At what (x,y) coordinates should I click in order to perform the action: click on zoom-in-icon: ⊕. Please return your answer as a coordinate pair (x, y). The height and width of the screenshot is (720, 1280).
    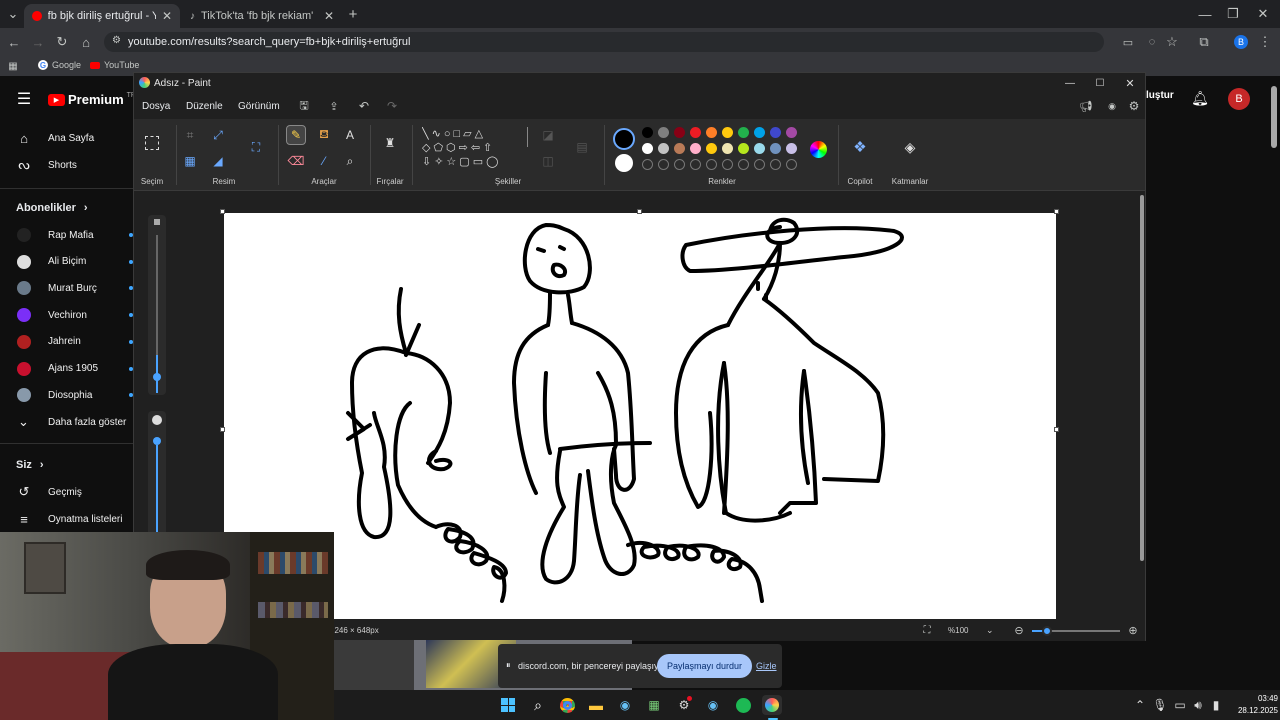
    Looking at the image, I should click on (1133, 630).